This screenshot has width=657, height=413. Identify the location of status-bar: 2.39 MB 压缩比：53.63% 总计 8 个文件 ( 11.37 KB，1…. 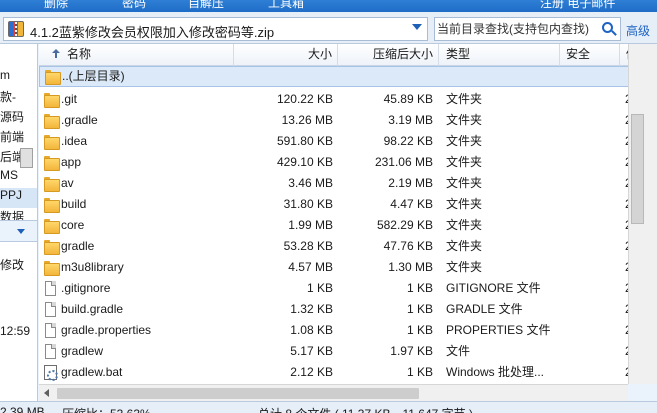
(328, 407).